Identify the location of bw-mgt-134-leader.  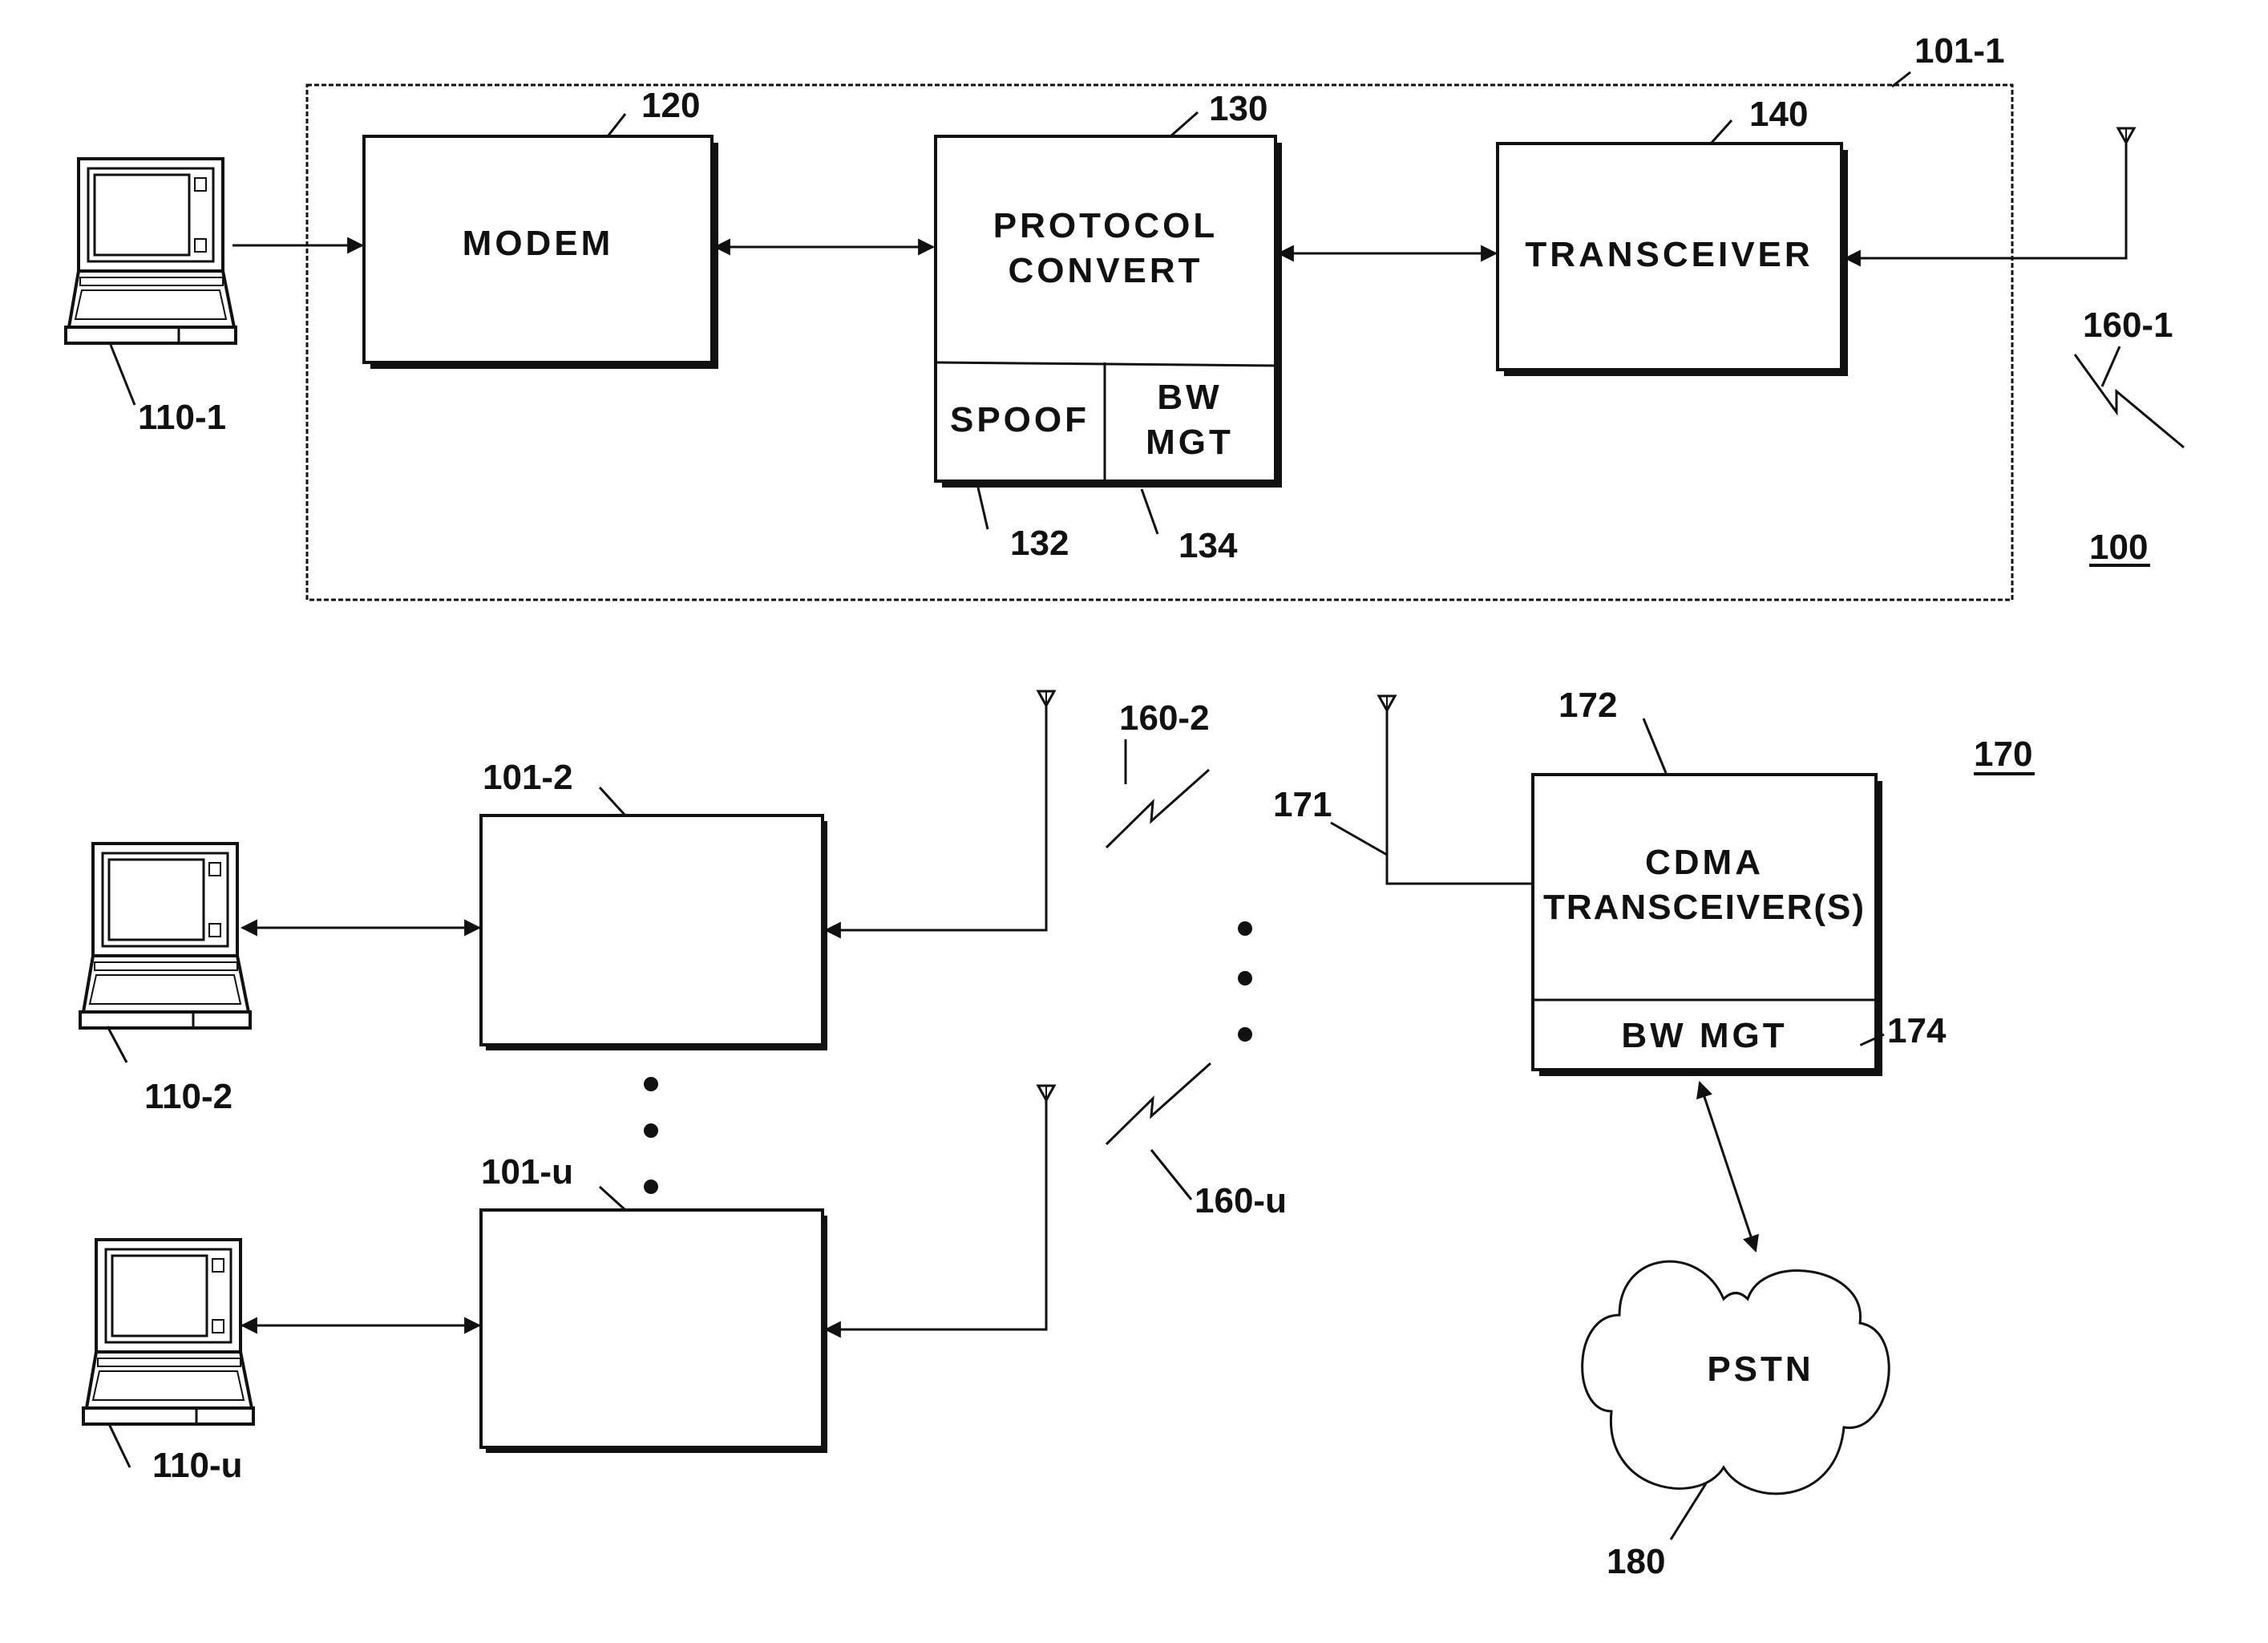
(1149, 512).